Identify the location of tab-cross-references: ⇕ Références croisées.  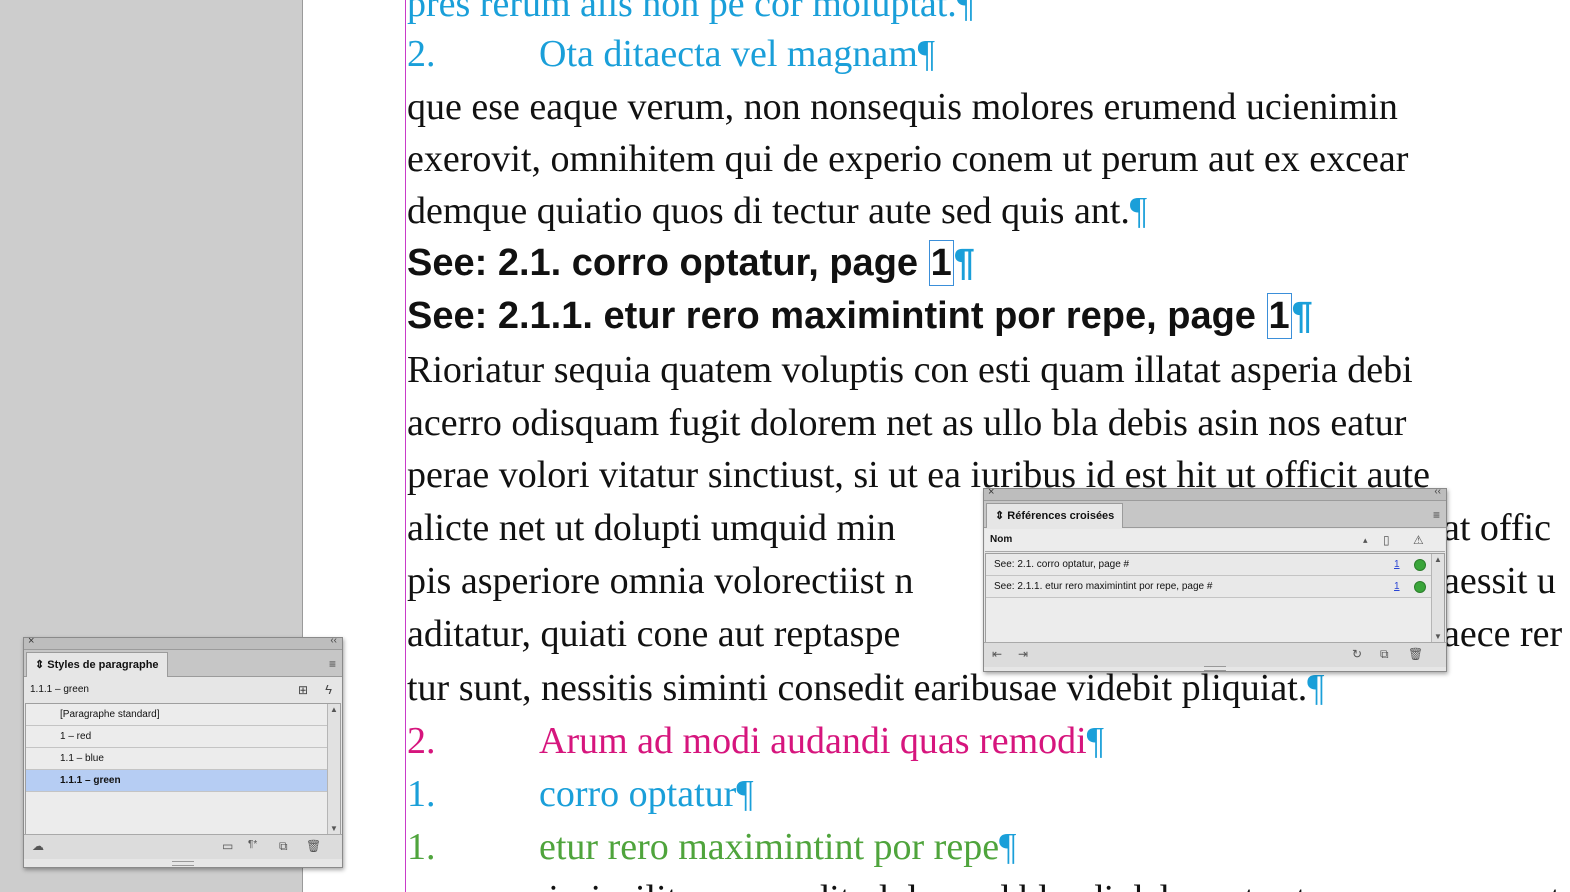
(1055, 515).